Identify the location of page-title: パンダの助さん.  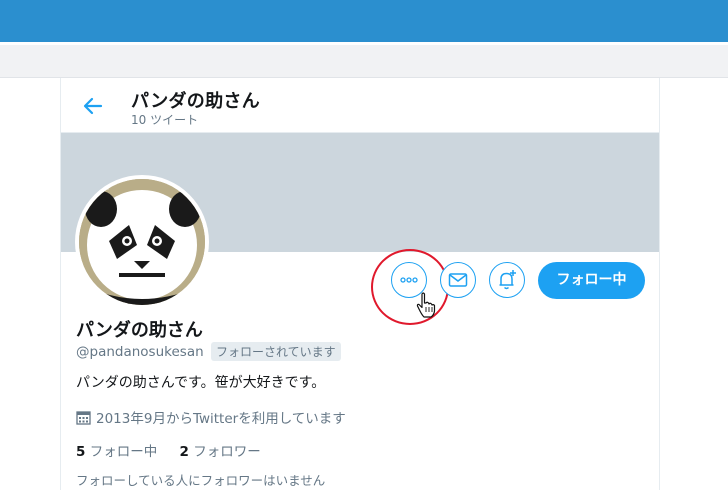
(195, 101).